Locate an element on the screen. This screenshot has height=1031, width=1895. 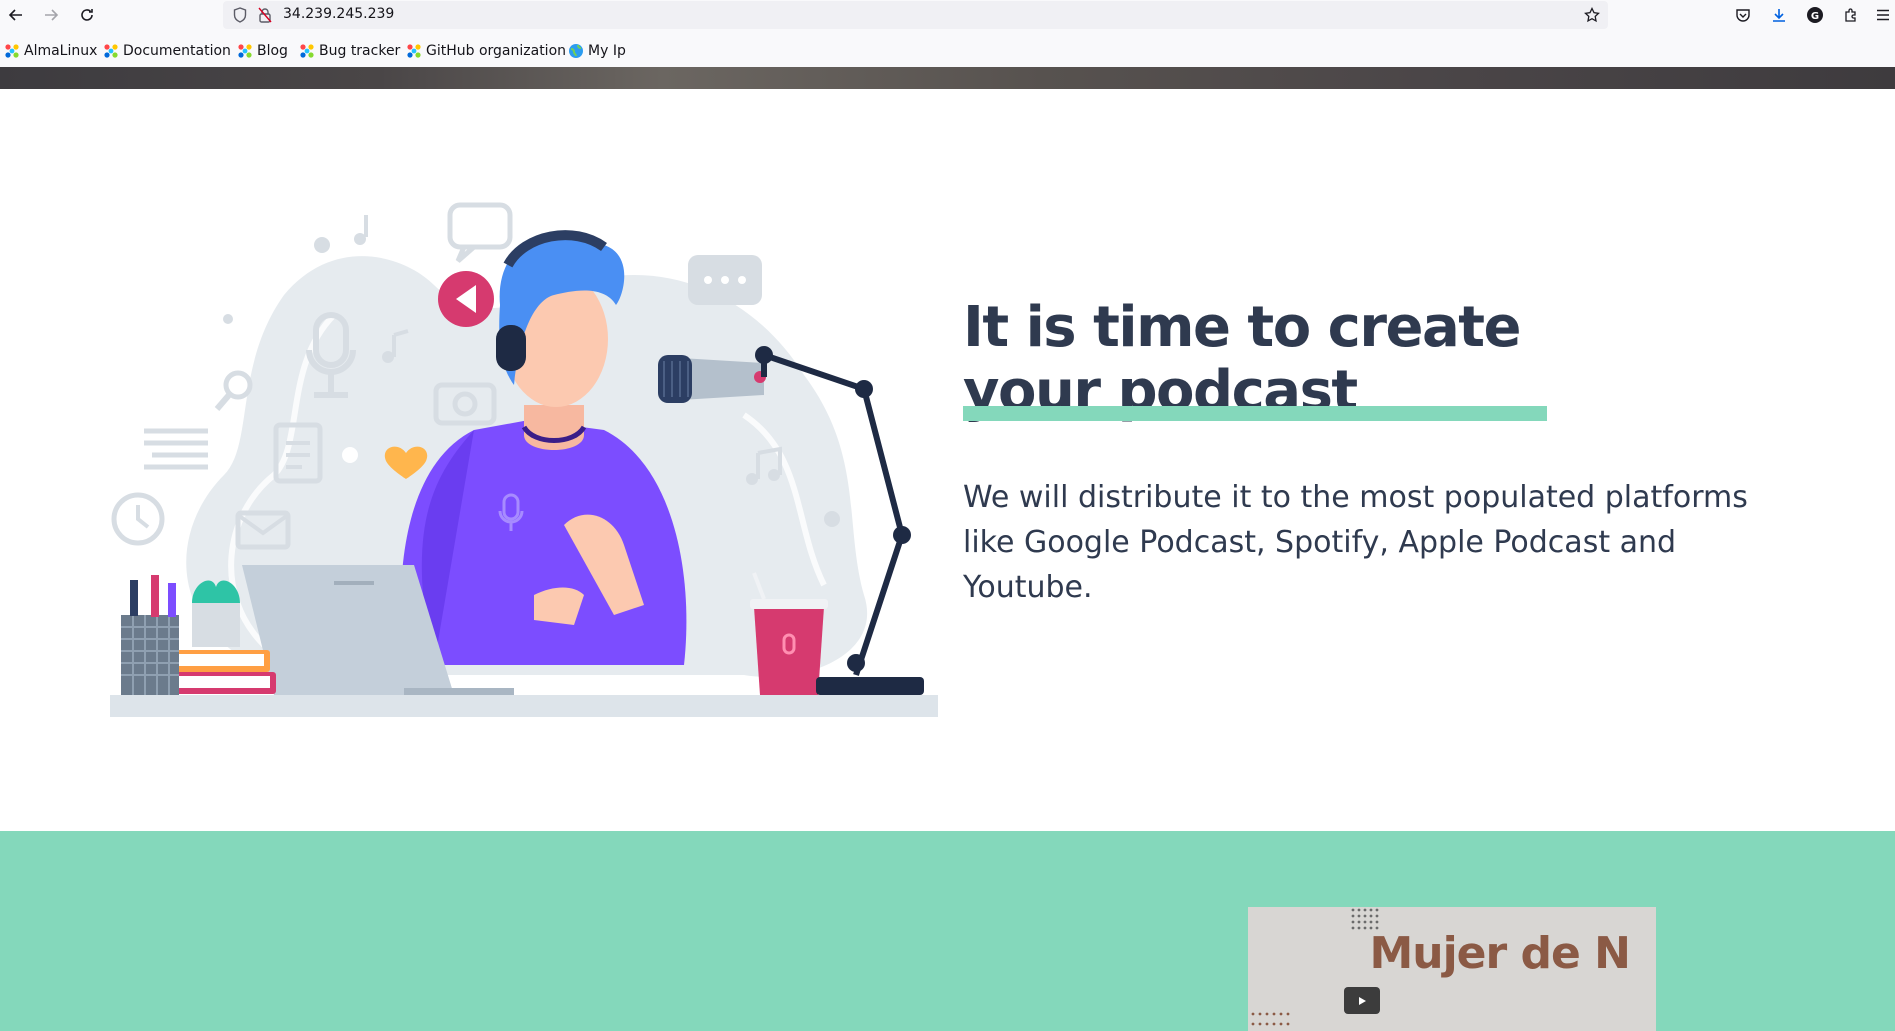
bookmark-label: AlmaLinux is located at coordinates (61, 51).